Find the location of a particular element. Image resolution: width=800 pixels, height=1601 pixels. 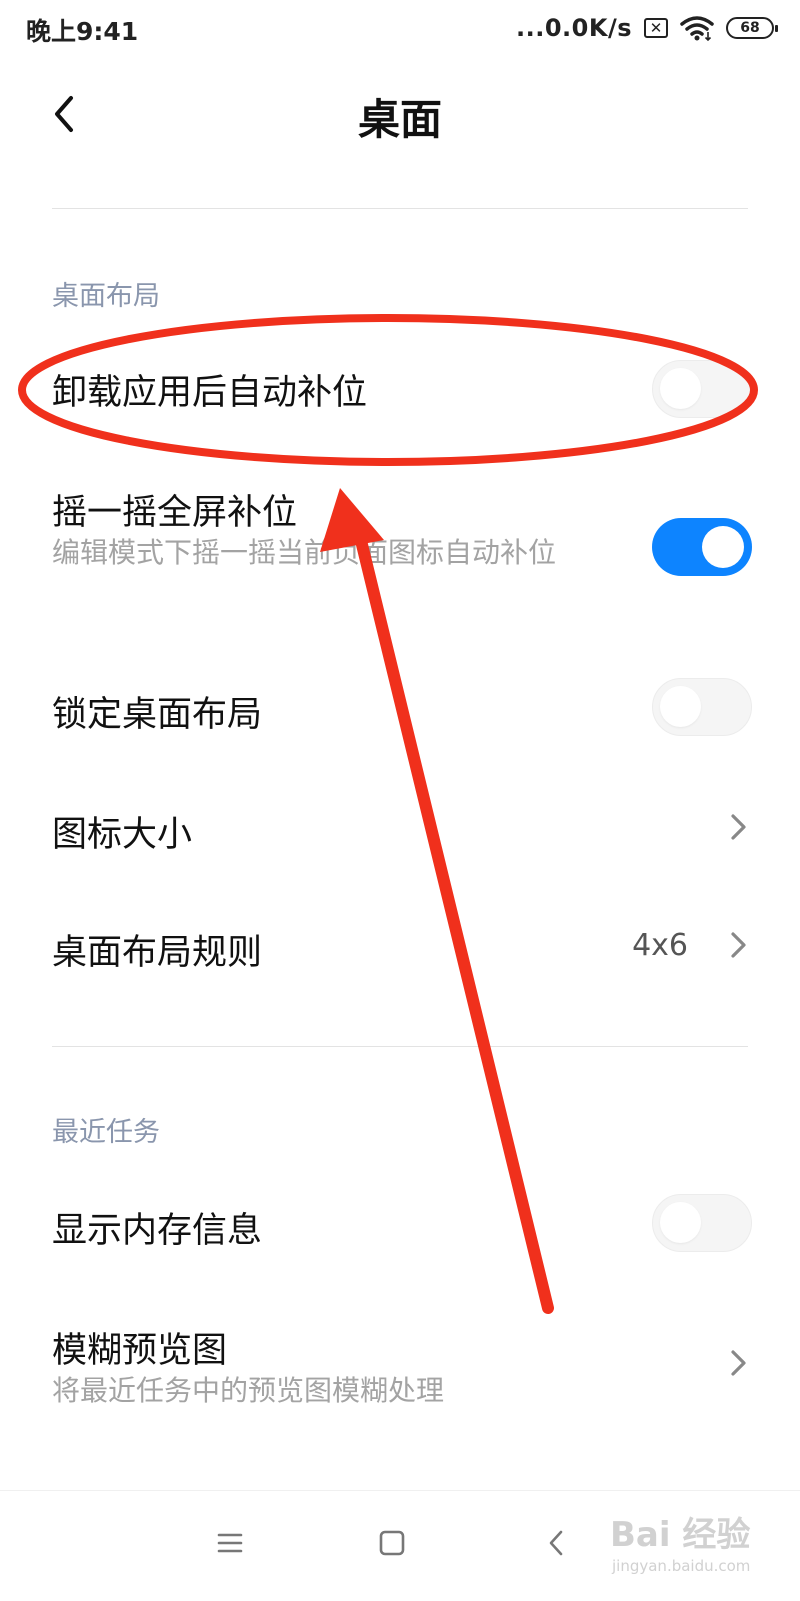

auto-fill-toggle is located at coordinates (702, 389).